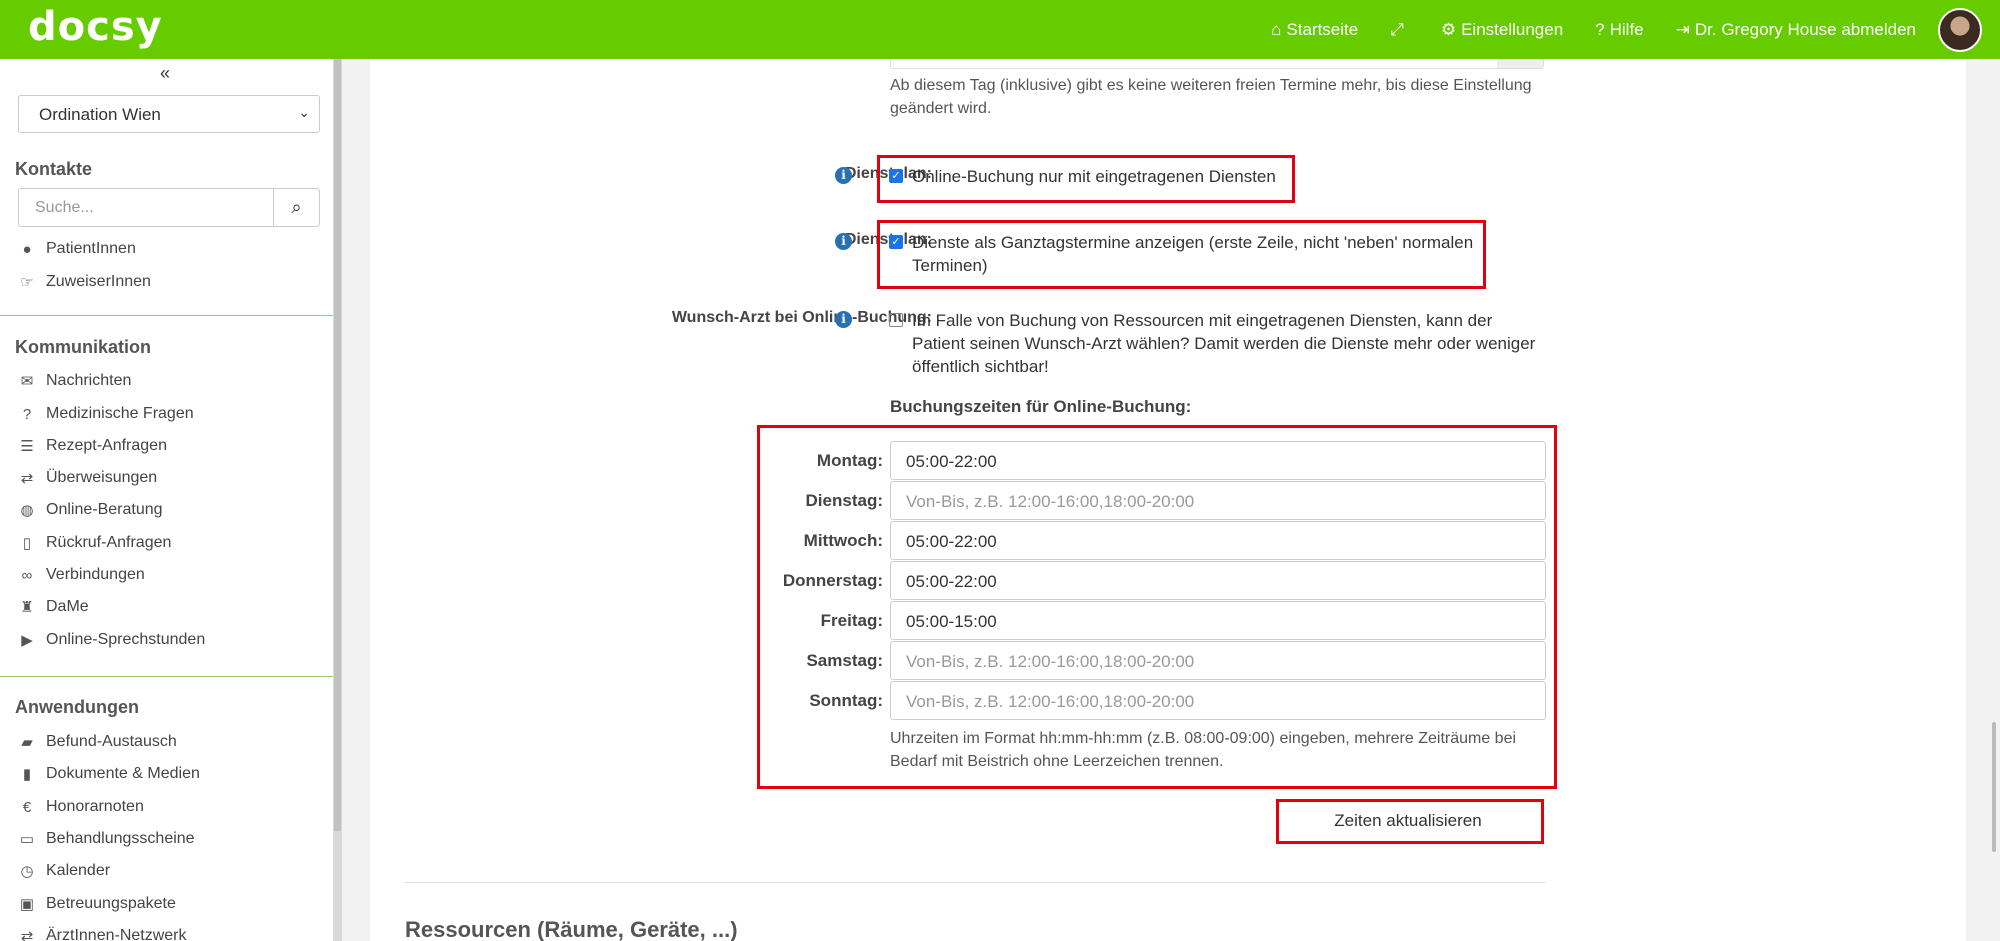  What do you see at coordinates (27, 904) in the screenshot?
I see `gift-icon: ▣` at bounding box center [27, 904].